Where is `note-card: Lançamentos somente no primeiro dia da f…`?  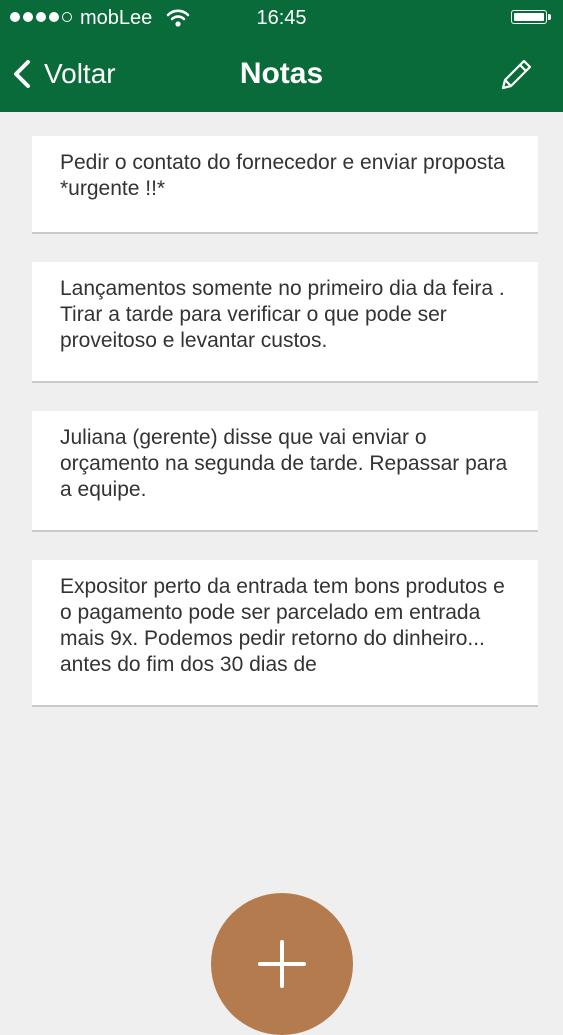 note-card: Lançamentos somente no primeiro dia da f… is located at coordinates (285, 322).